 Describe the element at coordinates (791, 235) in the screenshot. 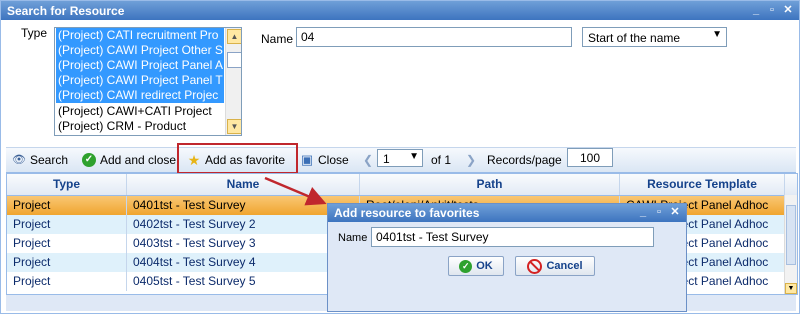

I see `grid-scroll-thumb` at that location.